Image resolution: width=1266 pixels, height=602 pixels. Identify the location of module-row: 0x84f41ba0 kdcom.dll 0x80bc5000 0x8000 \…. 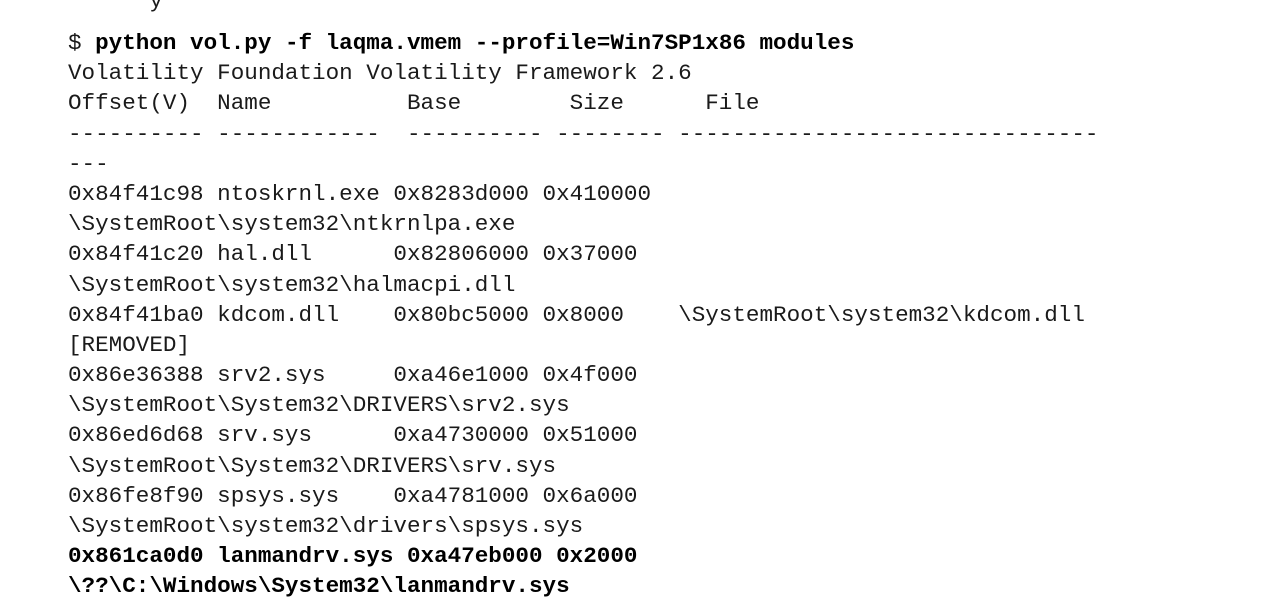
(576, 314).